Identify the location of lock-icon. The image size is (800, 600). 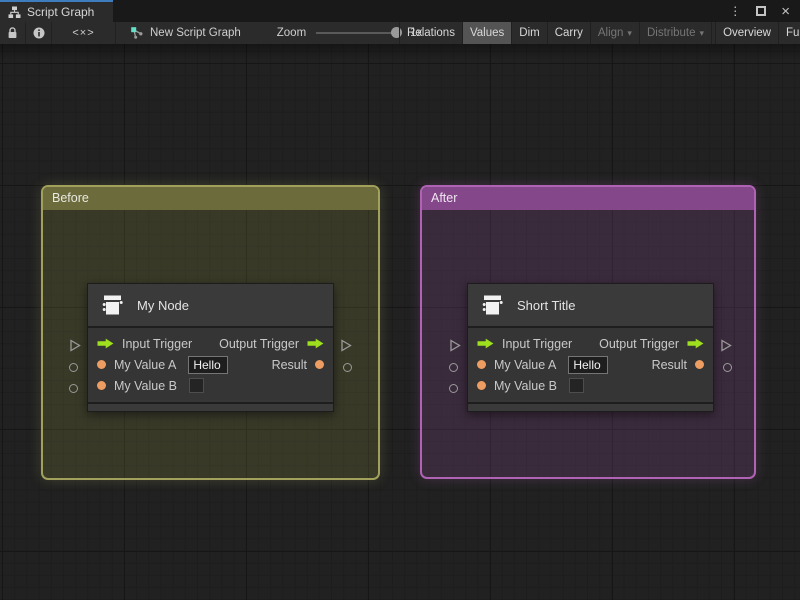
(12, 33).